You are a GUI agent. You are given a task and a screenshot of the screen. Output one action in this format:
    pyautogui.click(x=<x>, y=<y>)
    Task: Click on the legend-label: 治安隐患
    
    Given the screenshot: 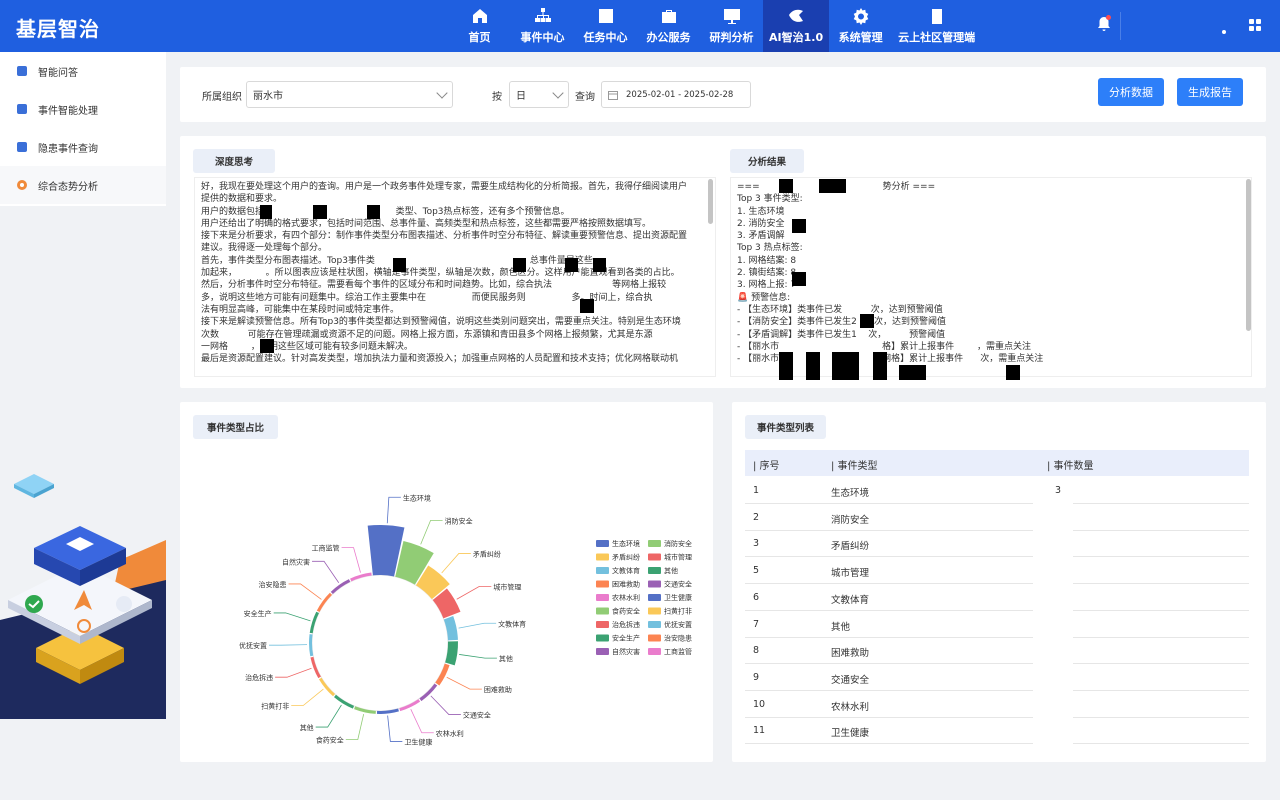 What is the action you would take?
    pyautogui.click(x=678, y=638)
    